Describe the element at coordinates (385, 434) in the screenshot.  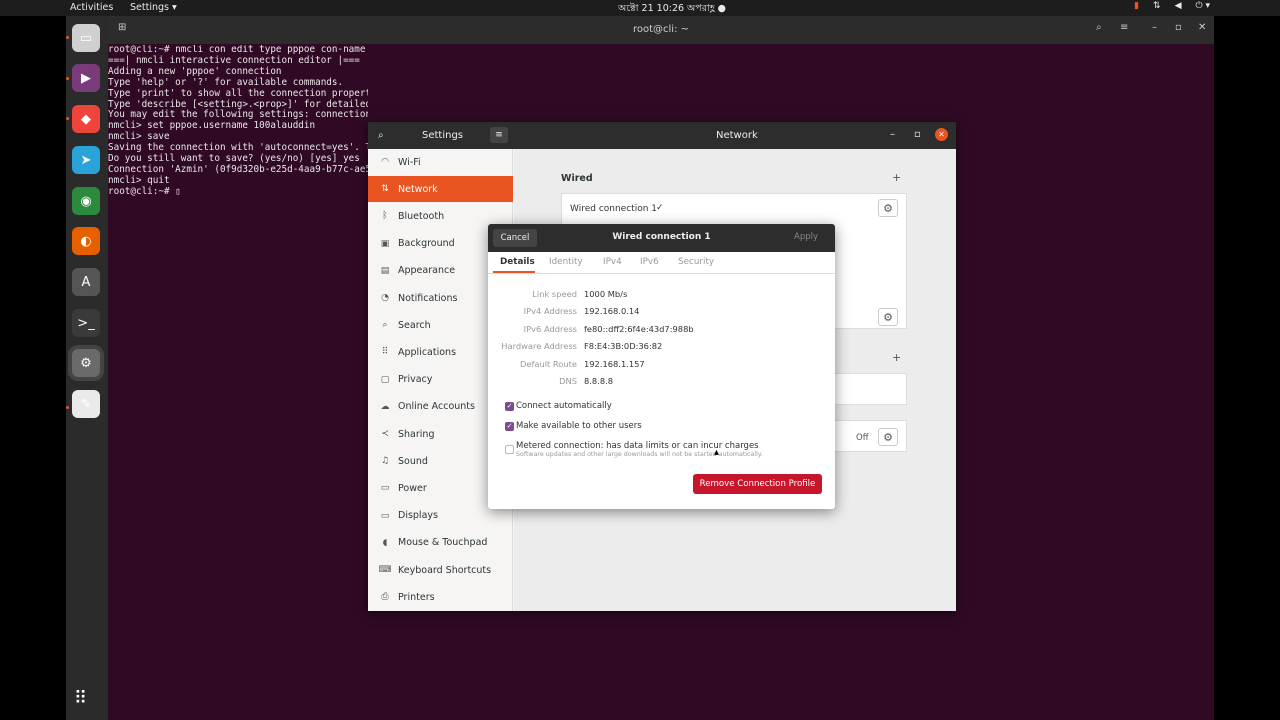
I see `share-icon: ≺` at that location.